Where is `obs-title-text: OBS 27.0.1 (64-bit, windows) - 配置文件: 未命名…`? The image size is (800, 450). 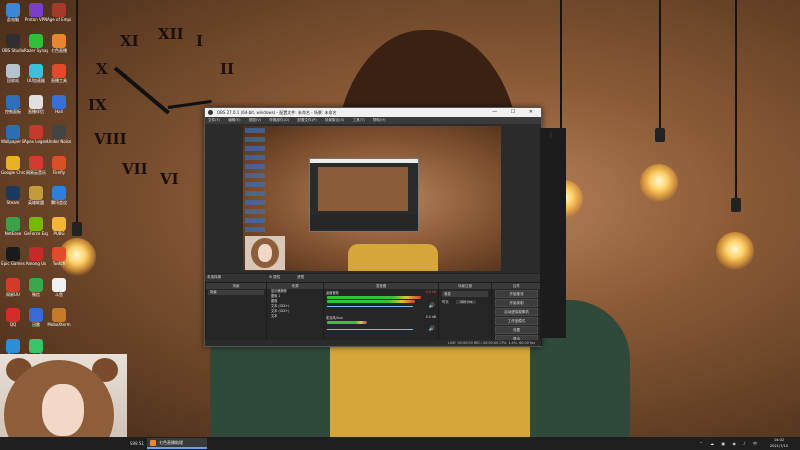
obs-title-text: OBS 27.0.1 (64-bit, windows) - 配置文件: 未命名… is located at coordinates (277, 112).